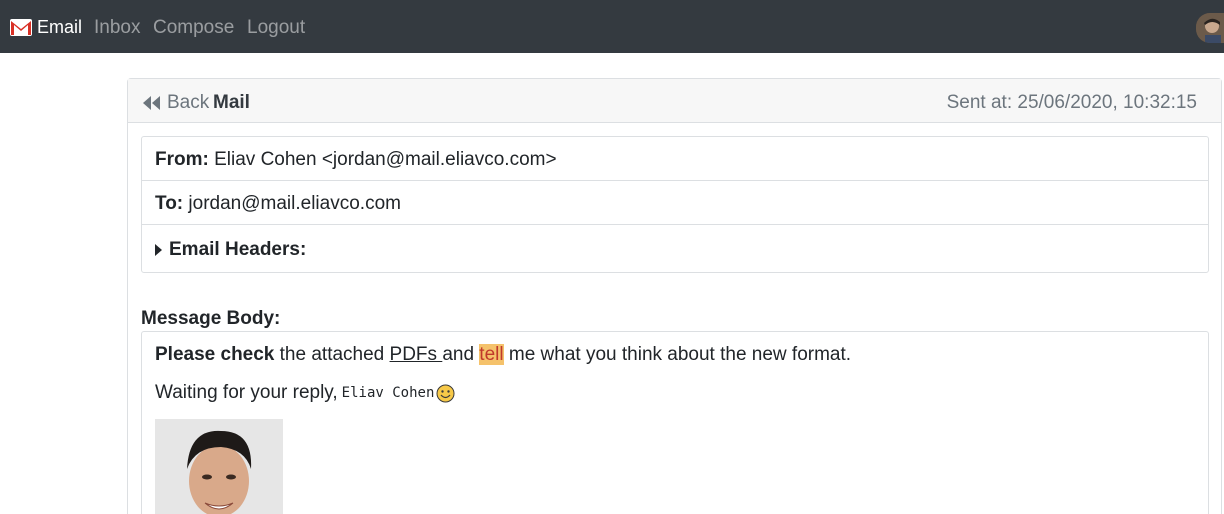 This screenshot has height=514, width=1224. I want to click on from-label: From:, so click(182, 159).